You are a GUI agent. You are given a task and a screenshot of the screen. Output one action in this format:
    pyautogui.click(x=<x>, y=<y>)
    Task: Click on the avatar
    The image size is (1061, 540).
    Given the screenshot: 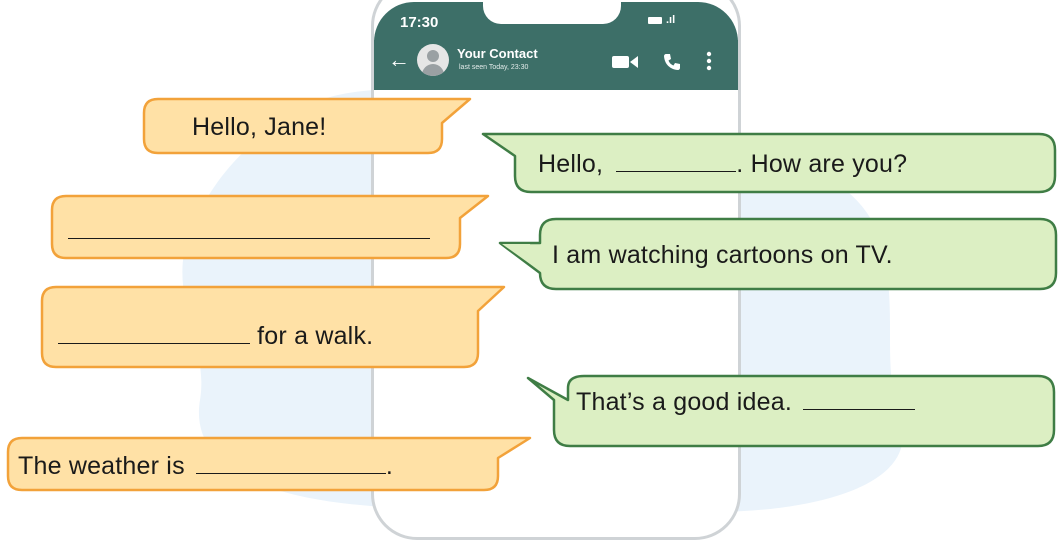 What is the action you would take?
    pyautogui.click(x=433, y=60)
    